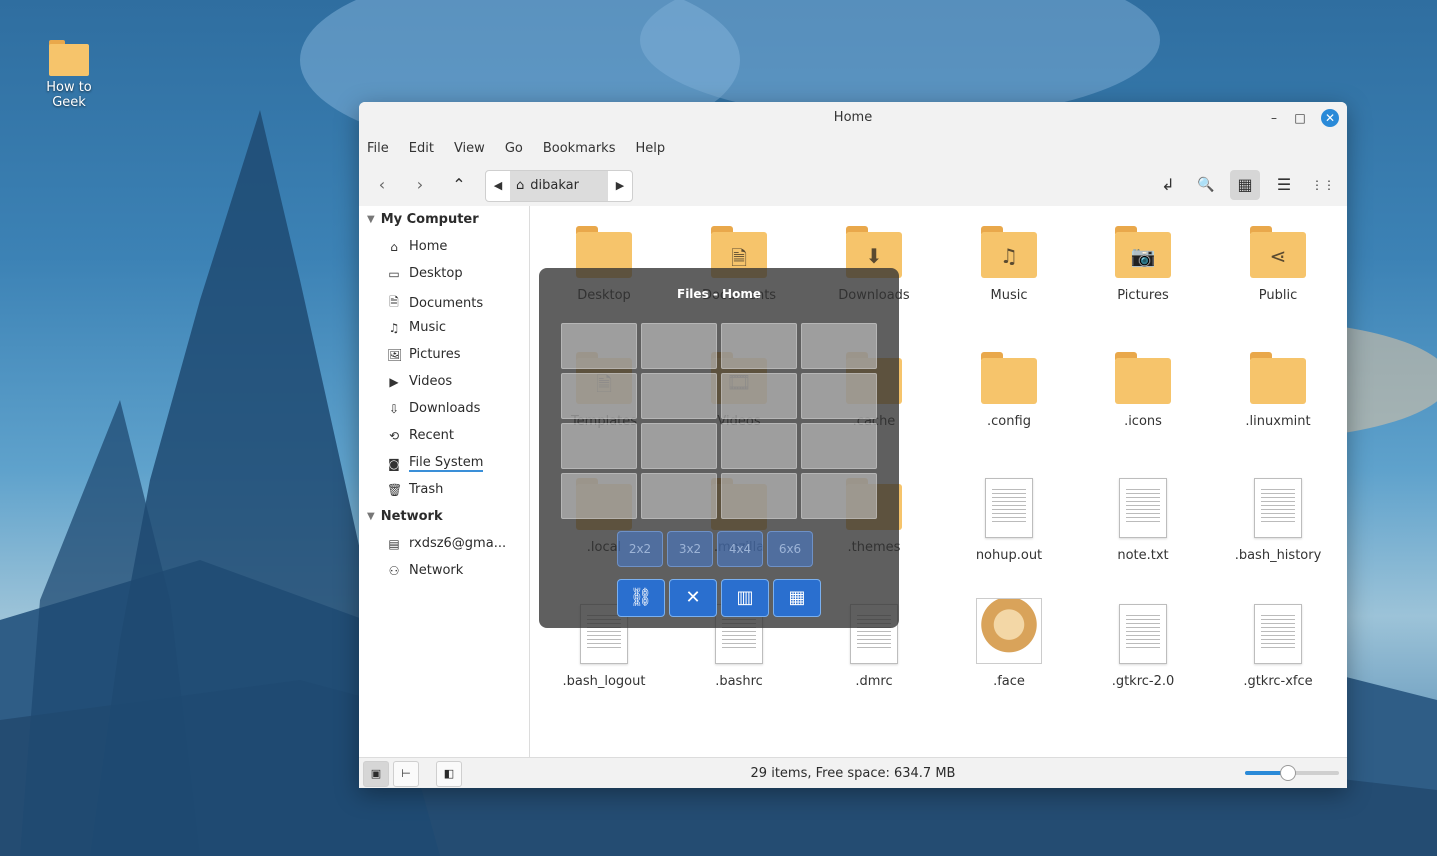  What do you see at coordinates (1278, 681) in the screenshot?
I see `file-item-label: .gtkrc-xfce` at bounding box center [1278, 681].